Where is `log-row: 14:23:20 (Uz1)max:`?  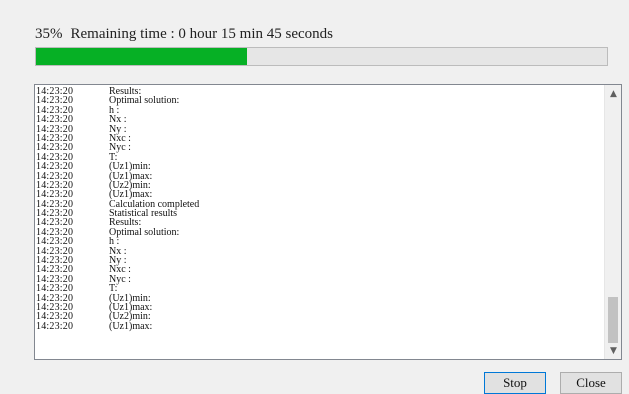
log-row: 14:23:20 (Uz1)max: is located at coordinates (117, 326).